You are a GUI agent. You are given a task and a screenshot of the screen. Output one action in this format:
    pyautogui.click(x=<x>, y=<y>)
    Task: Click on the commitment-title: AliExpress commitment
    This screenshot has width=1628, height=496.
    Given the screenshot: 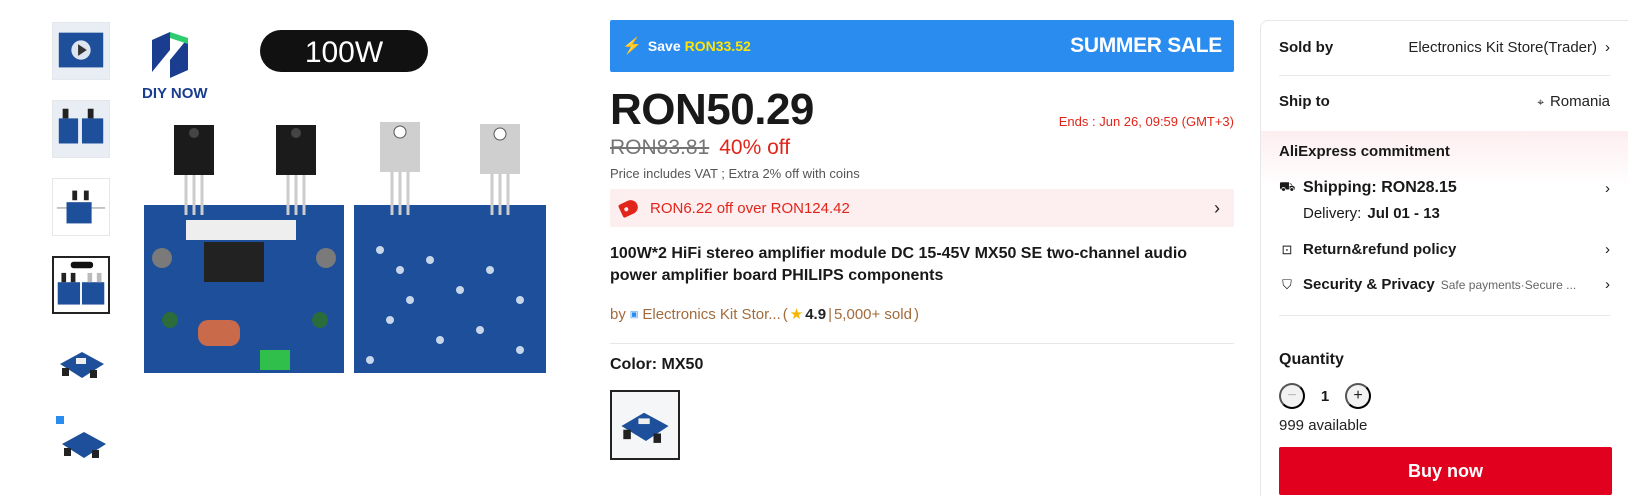 What is the action you would take?
    pyautogui.click(x=1364, y=151)
    